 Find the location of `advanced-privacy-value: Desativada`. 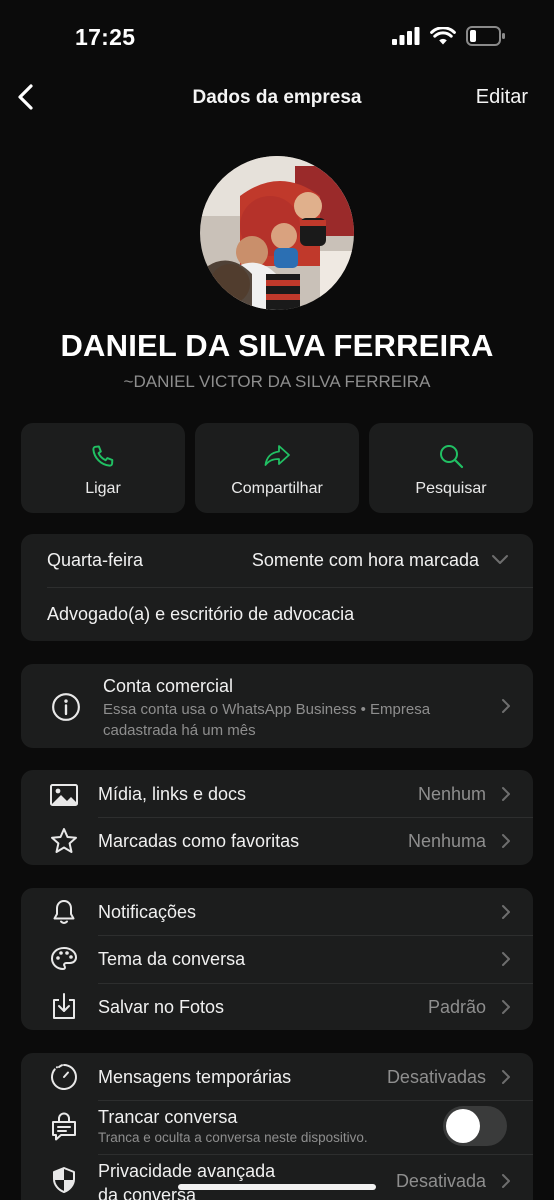

advanced-privacy-value: Desativada is located at coordinates (440, 1181).